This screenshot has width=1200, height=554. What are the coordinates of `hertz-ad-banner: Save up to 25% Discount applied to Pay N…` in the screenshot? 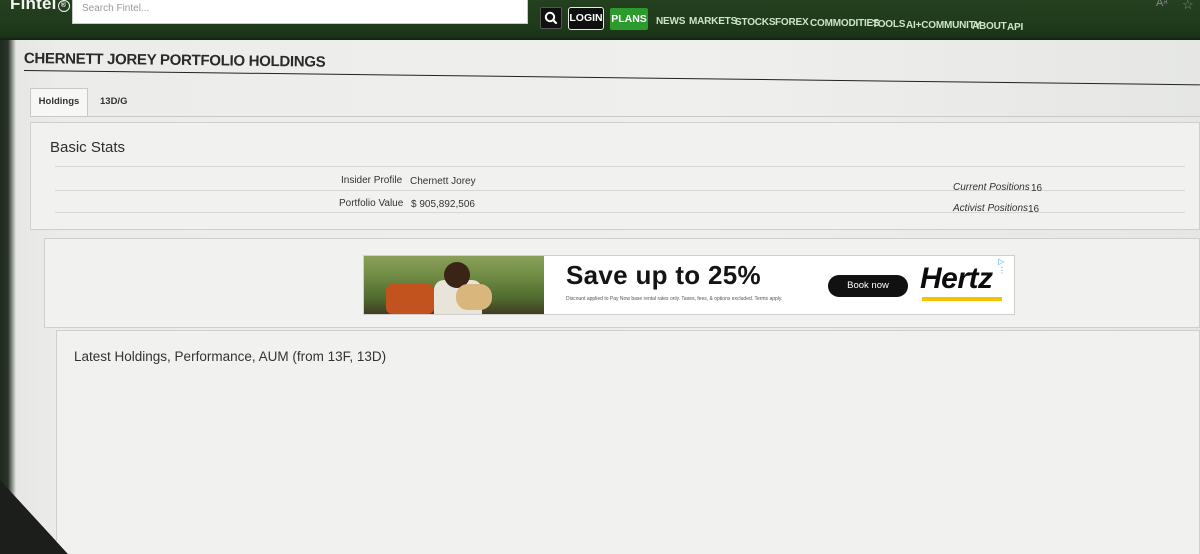 It's located at (689, 285).